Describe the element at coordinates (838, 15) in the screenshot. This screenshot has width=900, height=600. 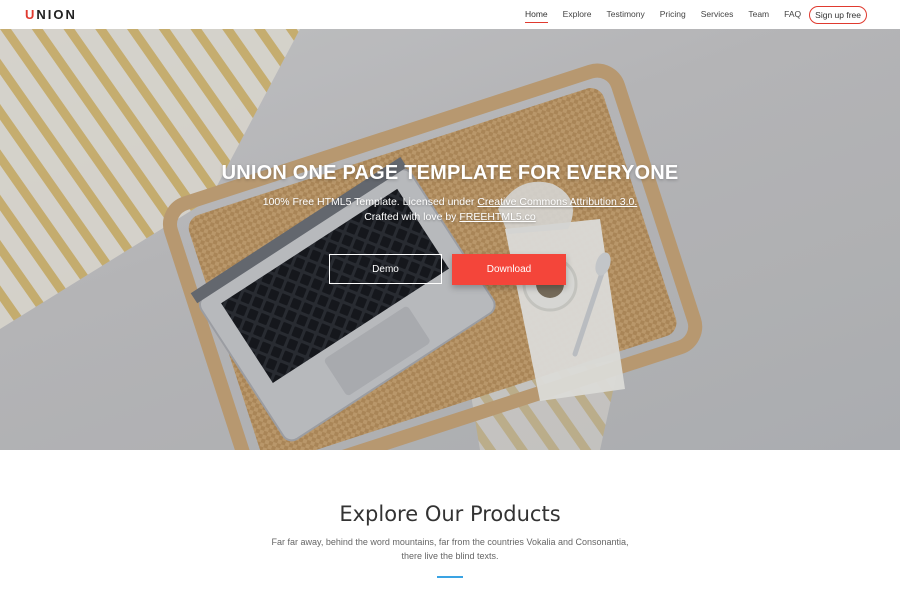
I see `signup-button: Sign up free` at that location.